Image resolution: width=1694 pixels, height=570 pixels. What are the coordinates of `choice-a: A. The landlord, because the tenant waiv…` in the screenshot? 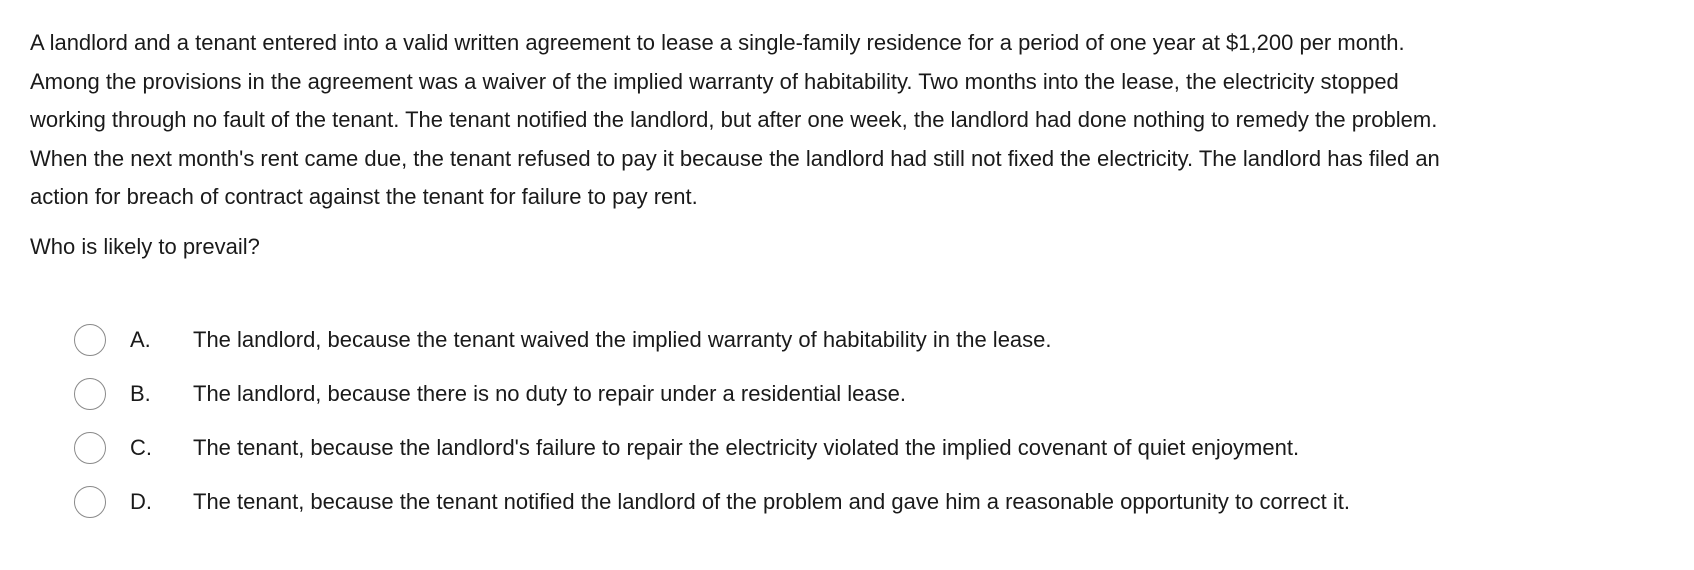 It's located at (847, 340).